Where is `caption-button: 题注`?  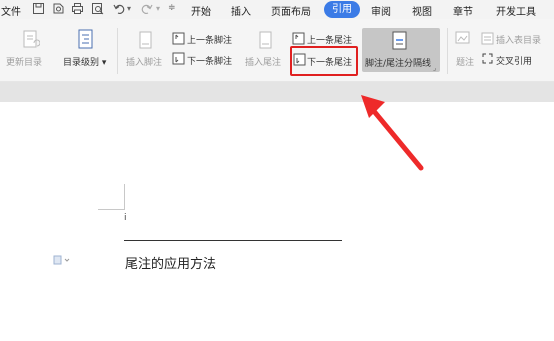 caption-button: 题注 is located at coordinates (465, 61).